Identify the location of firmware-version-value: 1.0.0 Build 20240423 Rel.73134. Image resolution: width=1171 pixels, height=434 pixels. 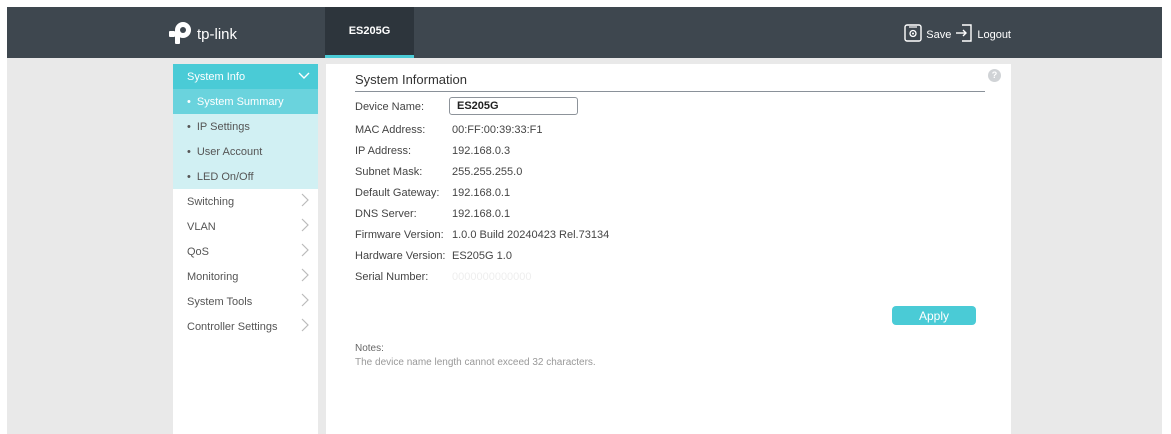
(531, 235).